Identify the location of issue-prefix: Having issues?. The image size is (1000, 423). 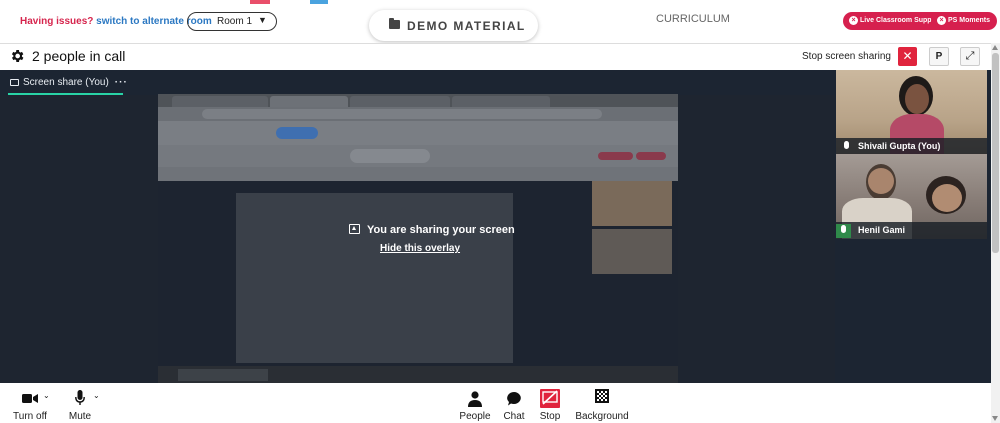
(57, 21).